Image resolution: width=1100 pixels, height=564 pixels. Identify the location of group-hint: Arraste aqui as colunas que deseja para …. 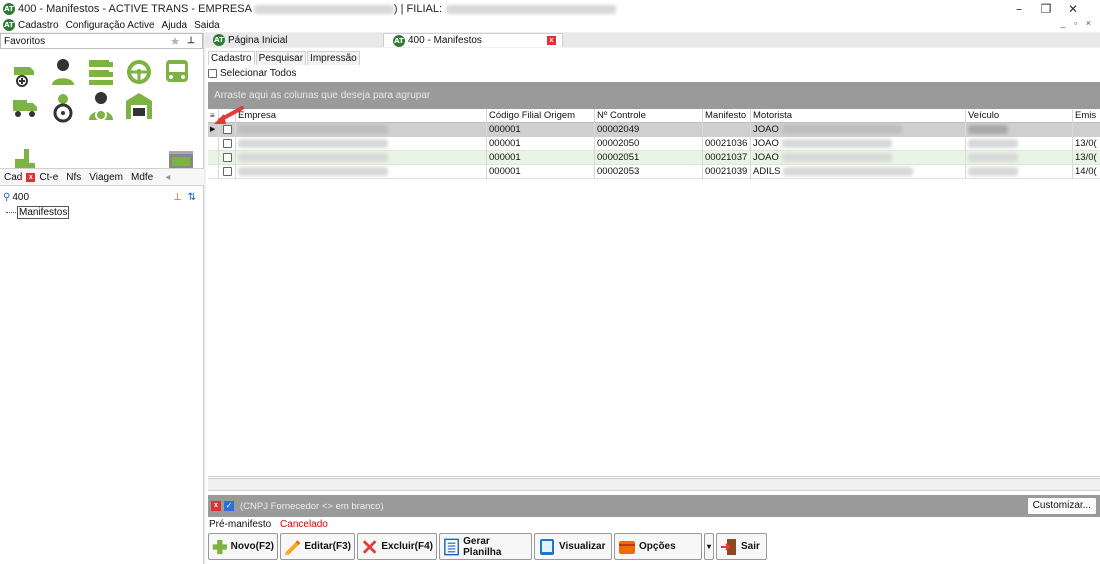
(322, 95).